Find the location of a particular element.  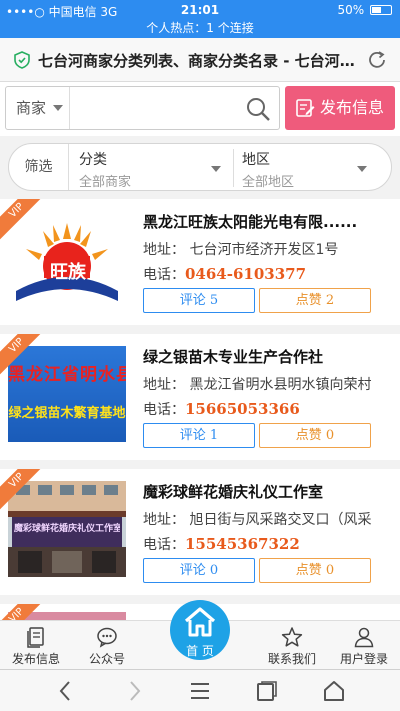

phone-number: 15665053366 is located at coordinates (242, 409).